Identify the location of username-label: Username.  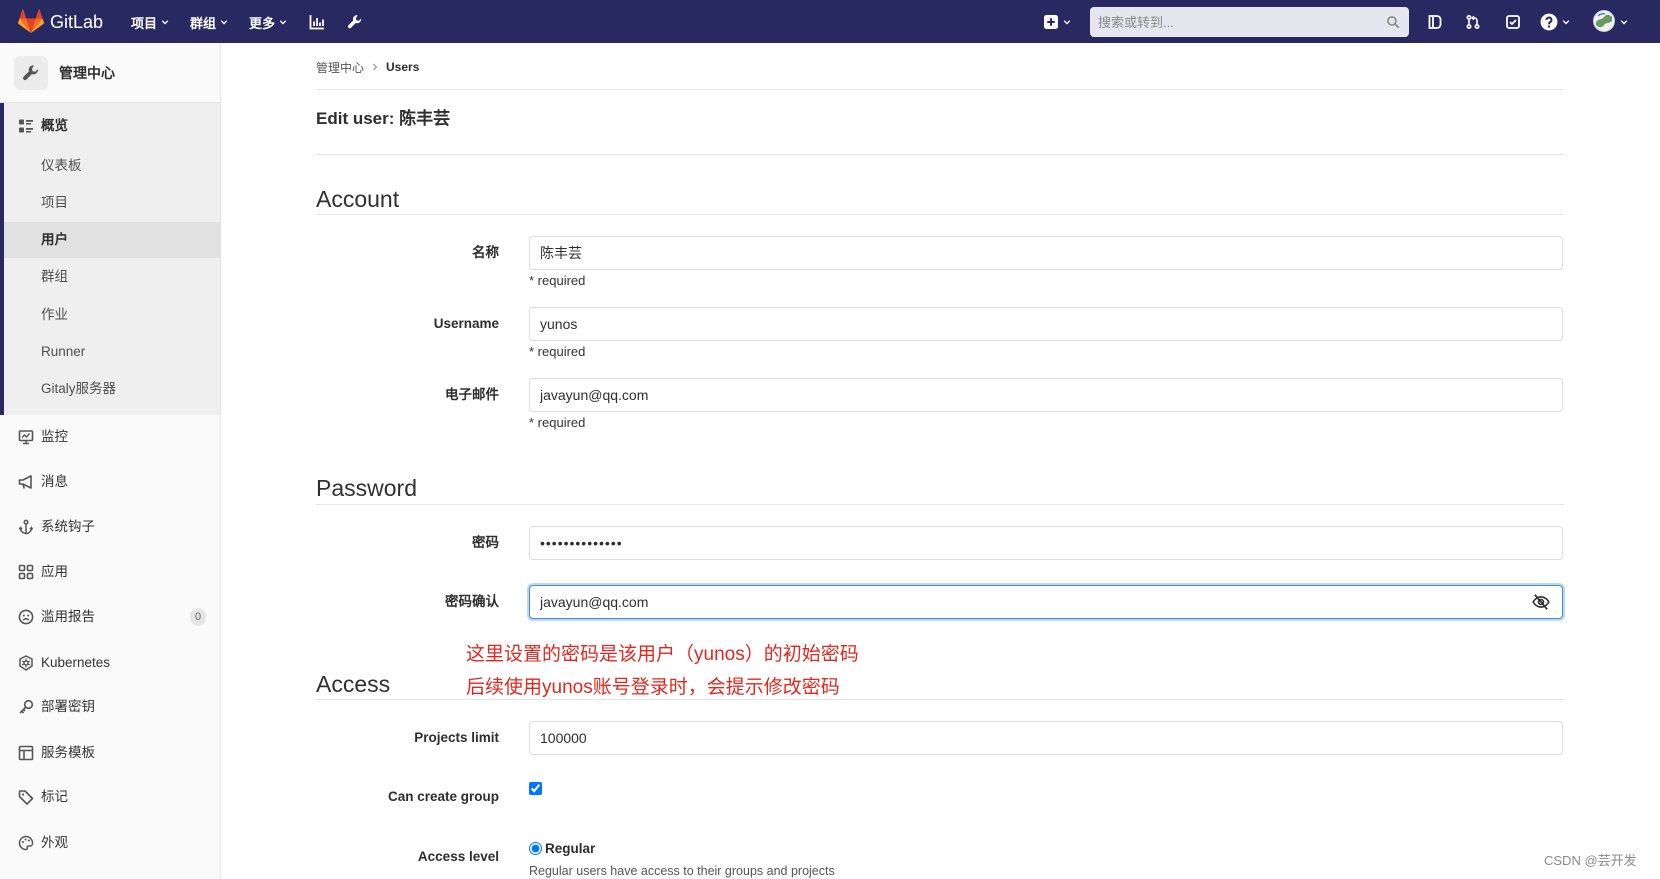
(466, 323).